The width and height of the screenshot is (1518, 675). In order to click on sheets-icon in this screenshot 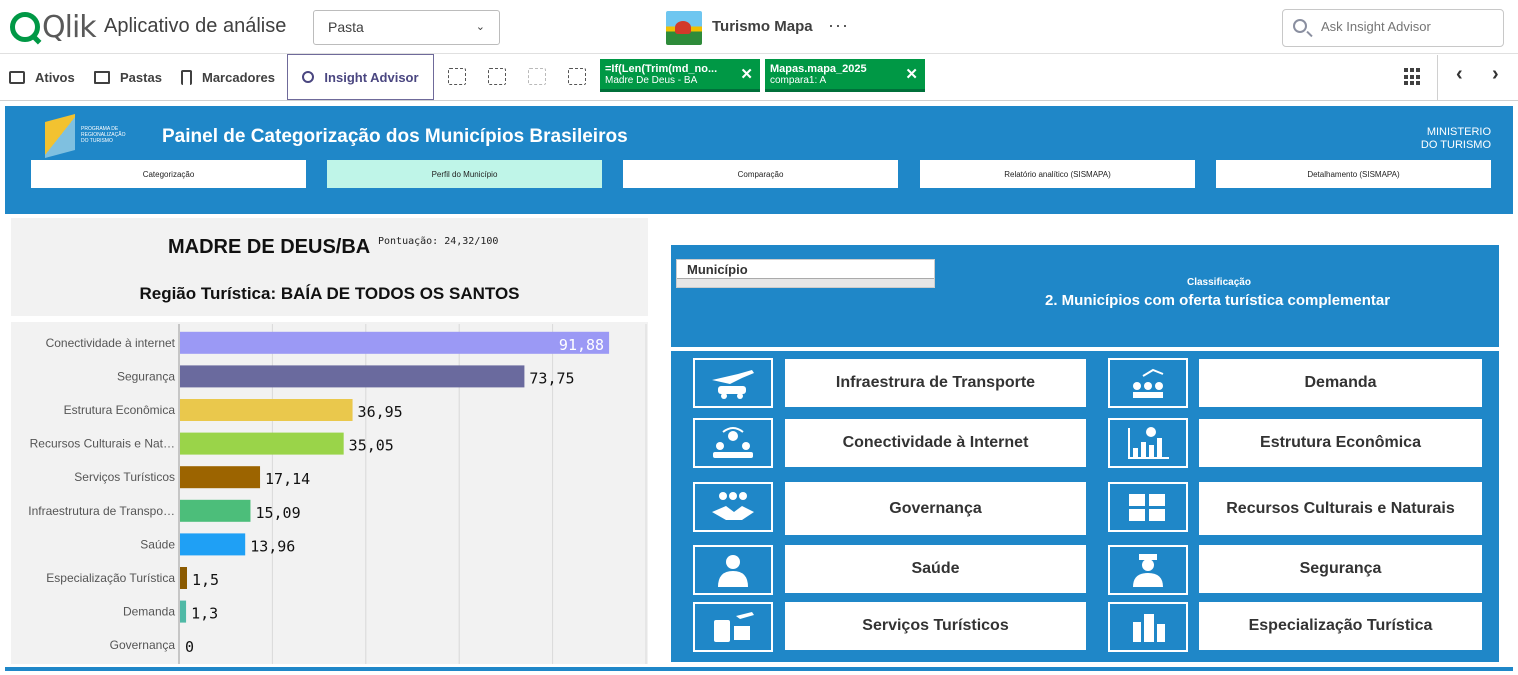, I will do `click(102, 77)`.